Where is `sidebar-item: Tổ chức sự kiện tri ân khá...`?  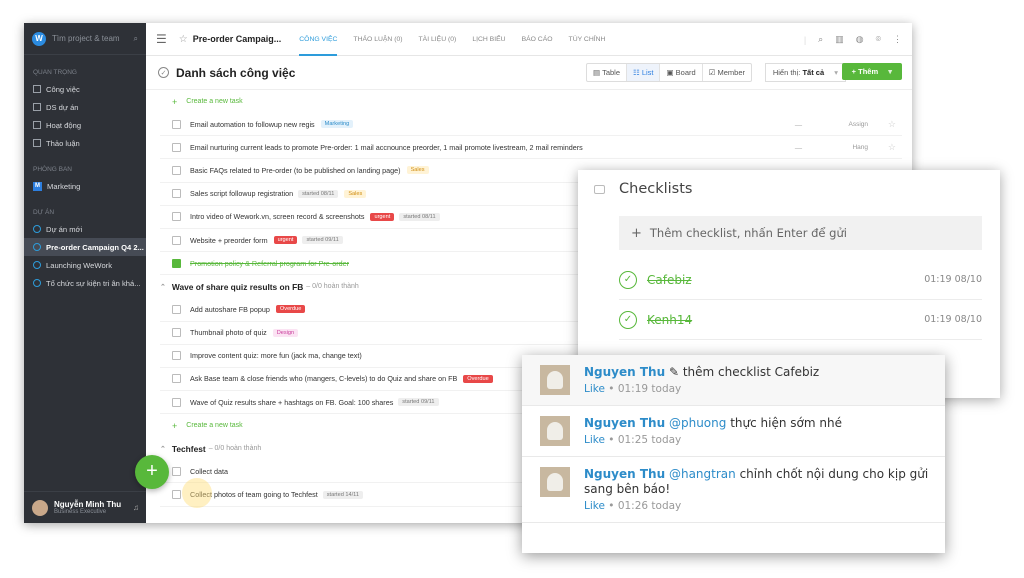
sidebar-item: Tổ chức sự kiện tri ân khá... is located at coordinates (85, 283).